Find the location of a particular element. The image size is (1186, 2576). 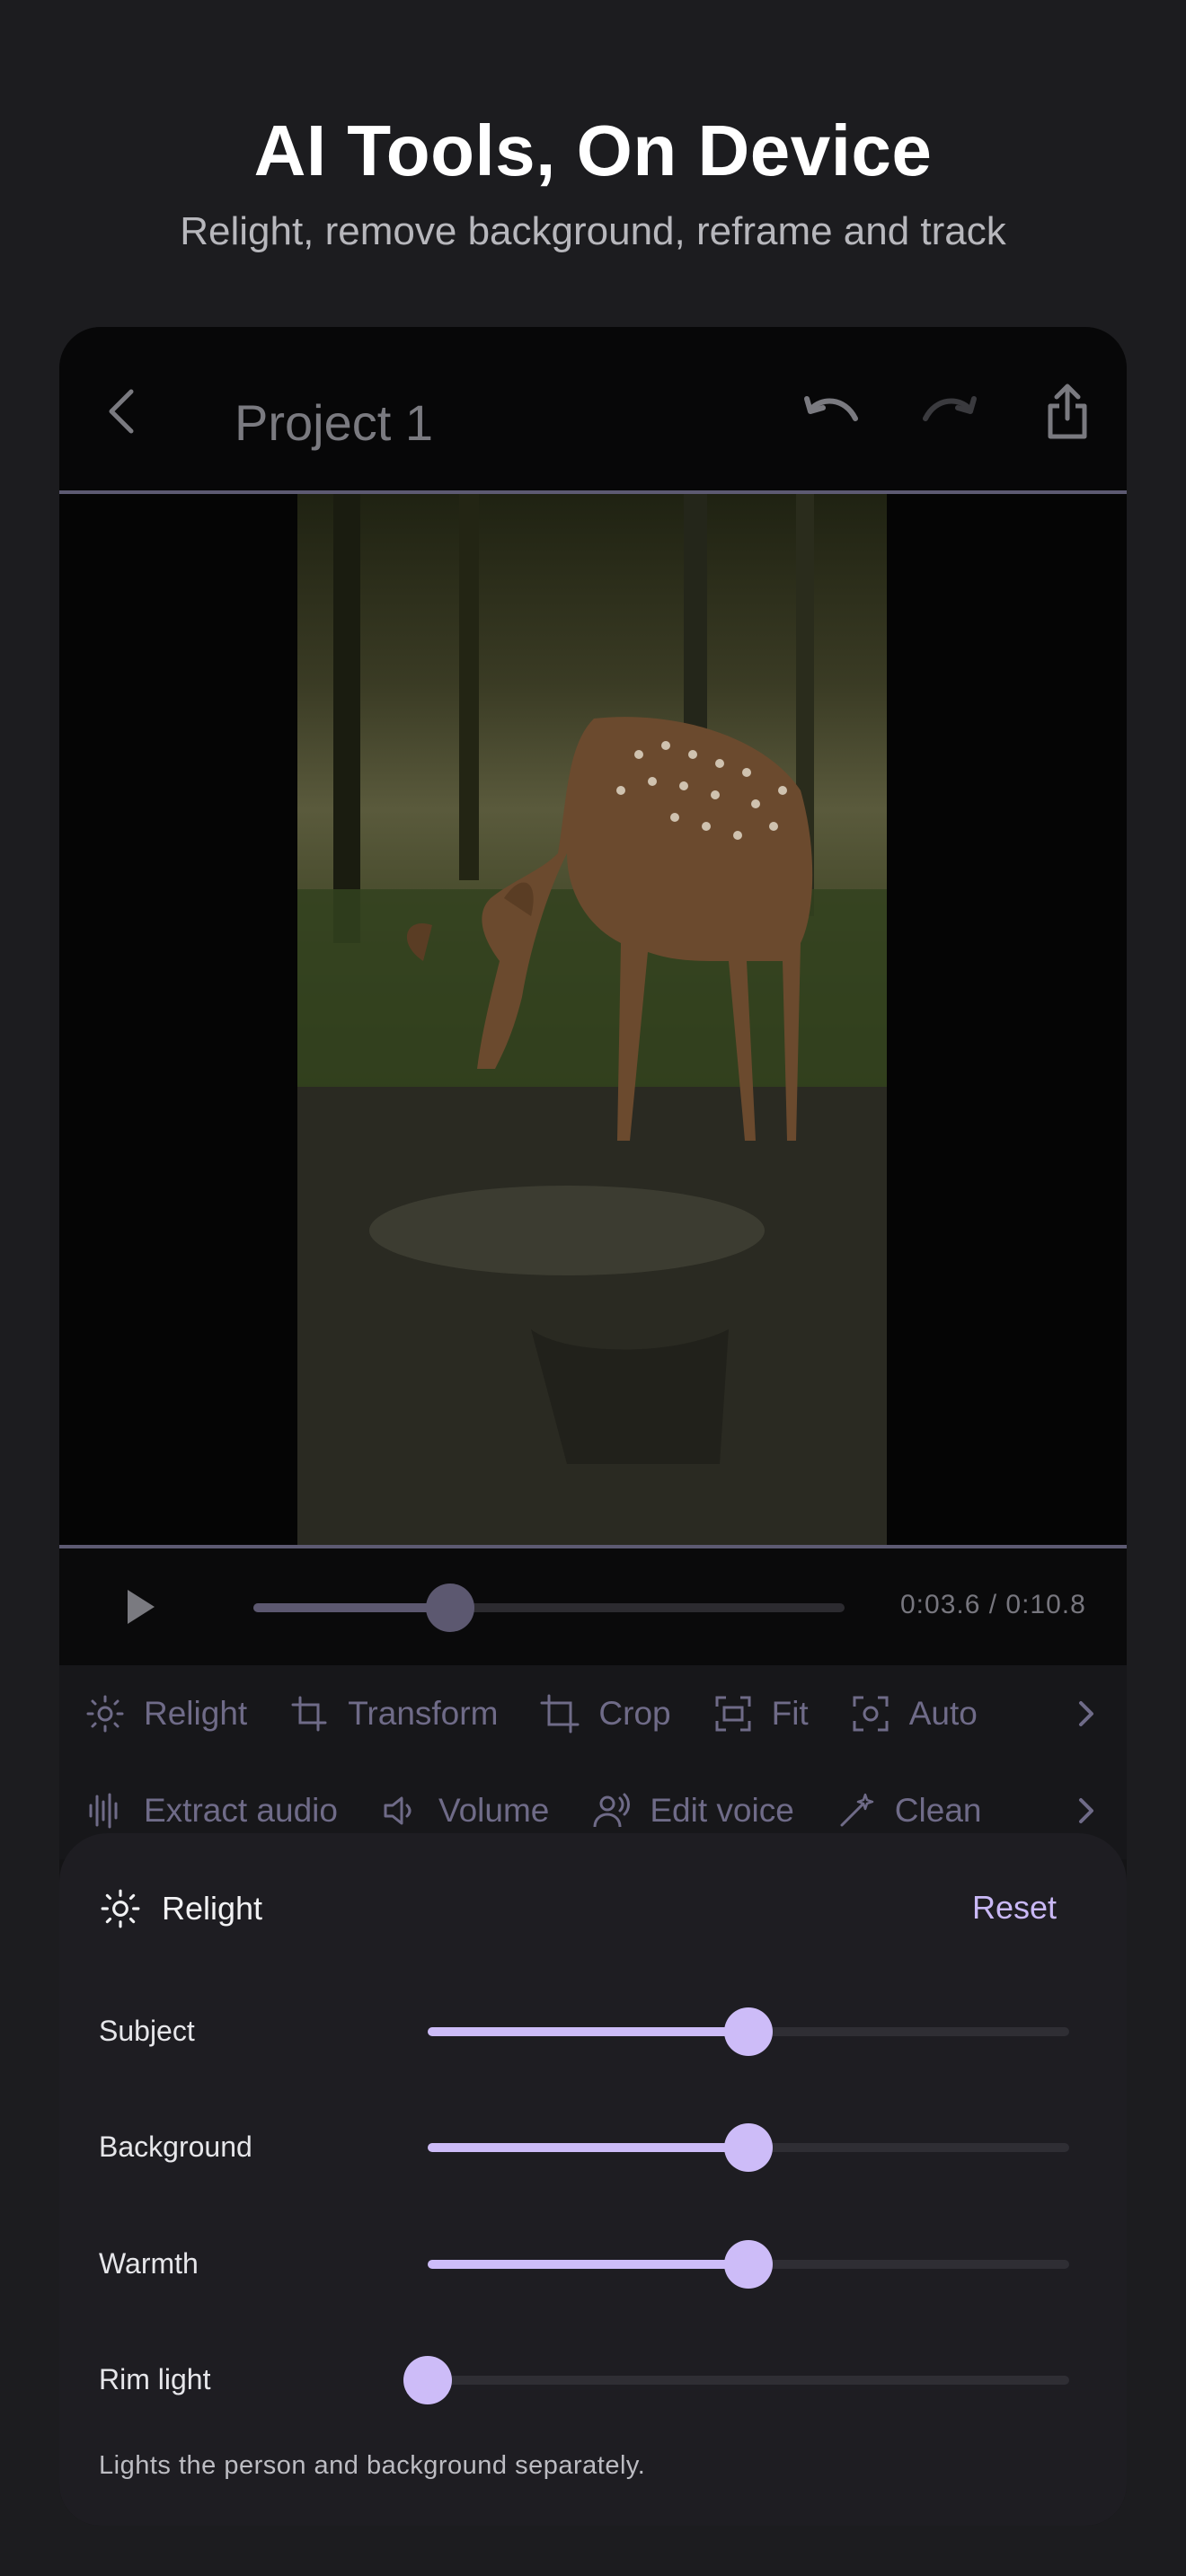

rim-light-slider is located at coordinates (736, 2380).